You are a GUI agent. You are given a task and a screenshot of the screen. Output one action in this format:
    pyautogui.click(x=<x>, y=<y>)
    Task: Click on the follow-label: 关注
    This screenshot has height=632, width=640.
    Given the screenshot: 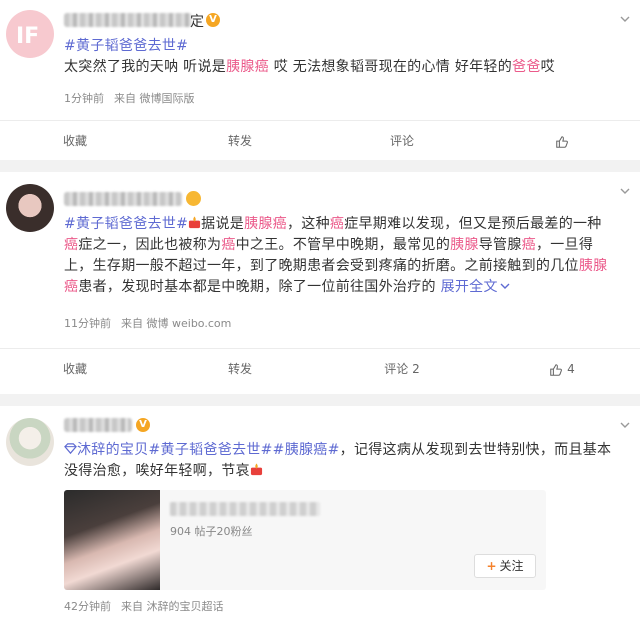 What is the action you would take?
    pyautogui.click(x=511, y=566)
    